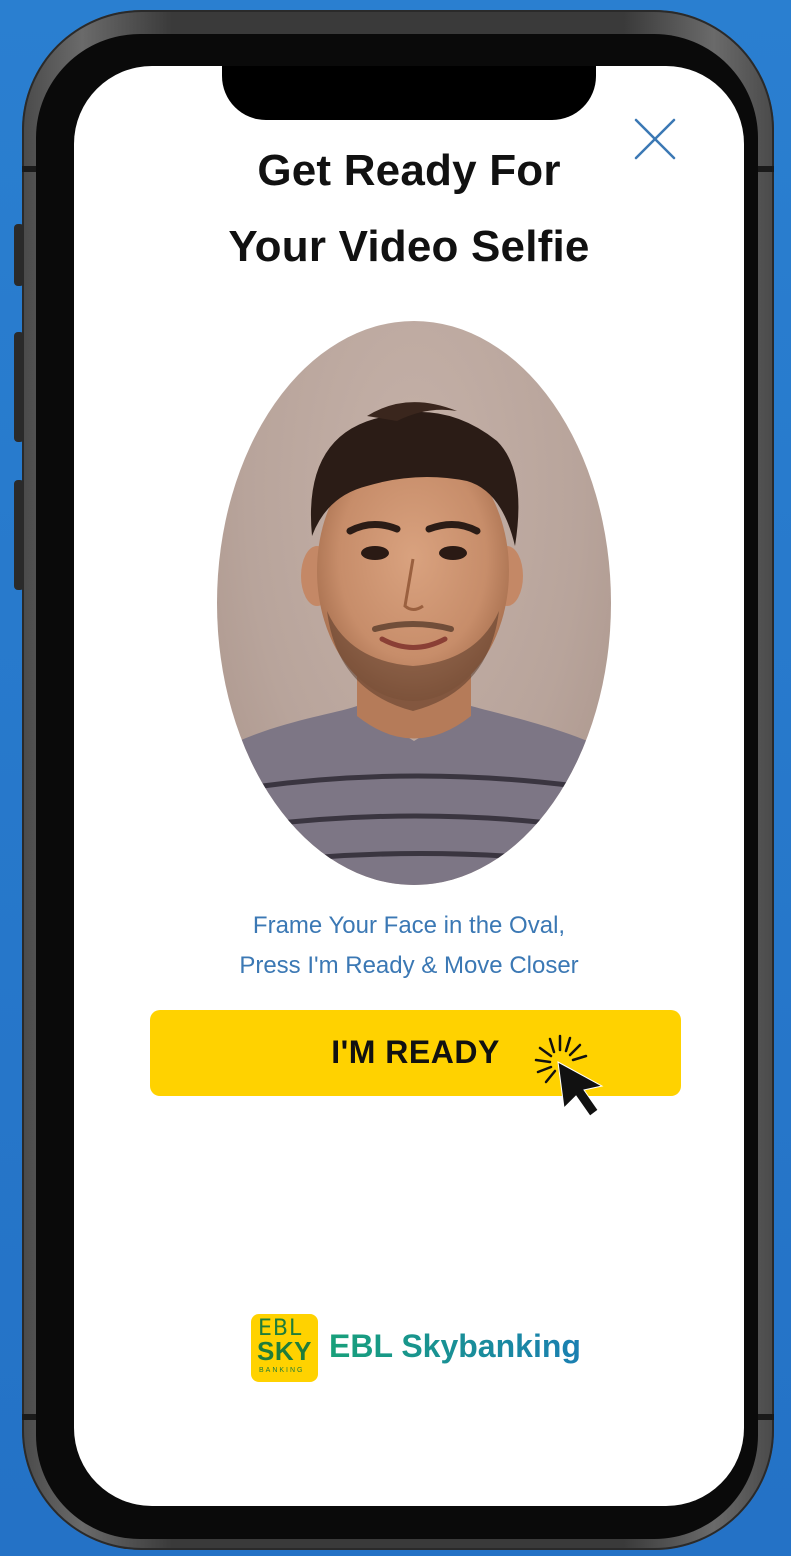 The width and height of the screenshot is (791, 1556). I want to click on volume-down-button, so click(19, 535).